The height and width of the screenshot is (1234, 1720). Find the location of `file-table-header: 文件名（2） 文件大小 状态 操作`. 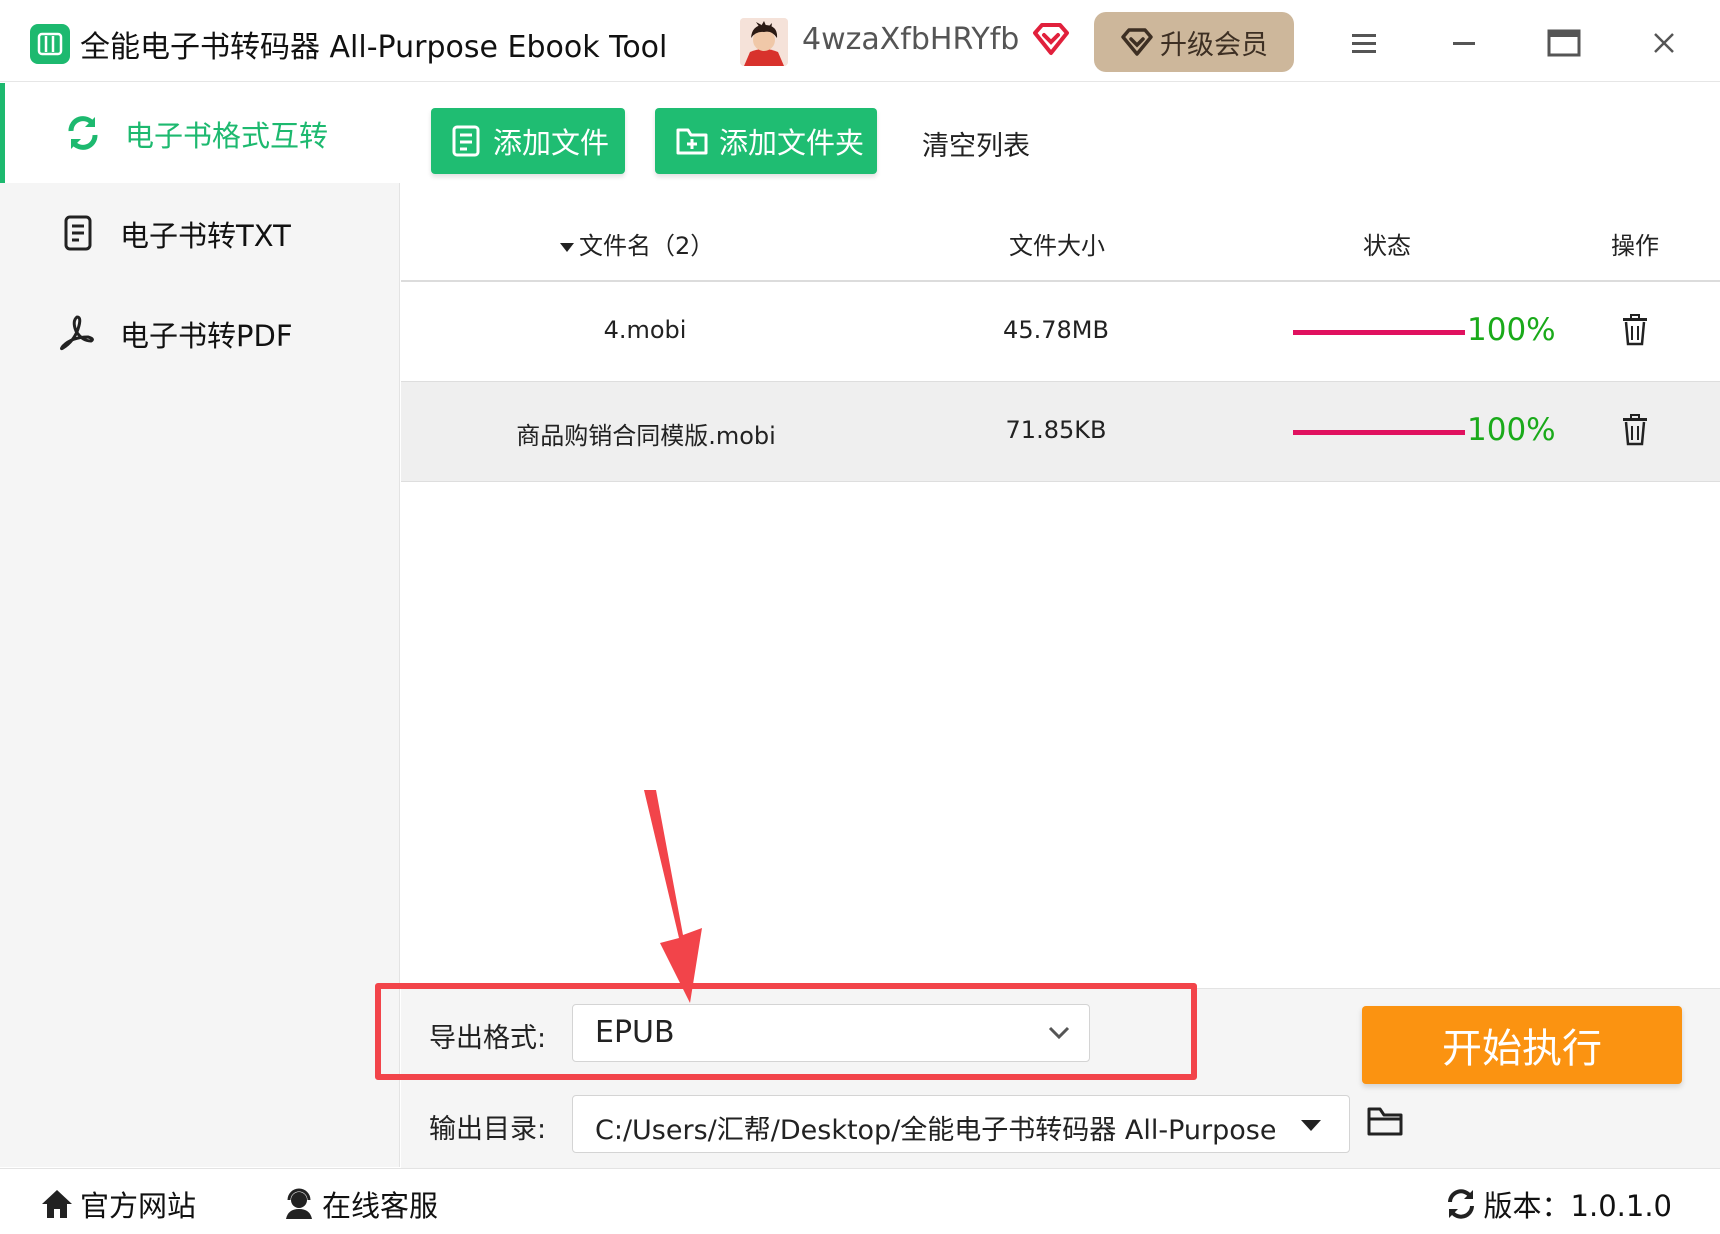

file-table-header: 文件名（2） 文件大小 状态 操作 is located at coordinates (1060, 239).